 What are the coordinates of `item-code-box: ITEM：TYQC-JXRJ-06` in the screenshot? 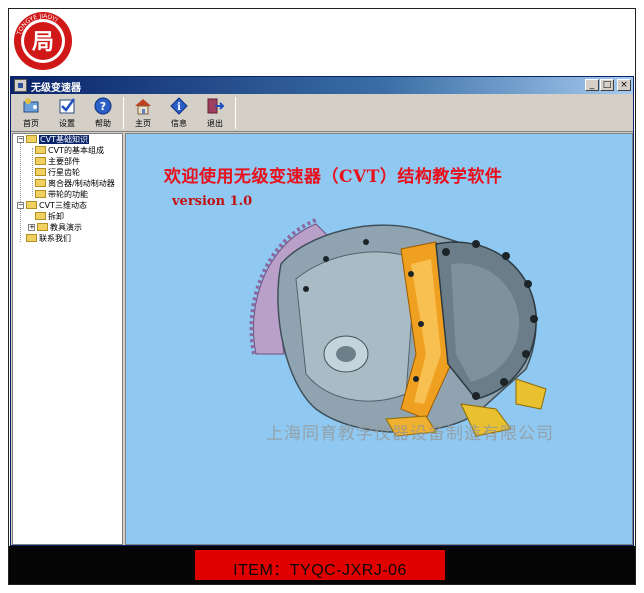 It's located at (320, 565).